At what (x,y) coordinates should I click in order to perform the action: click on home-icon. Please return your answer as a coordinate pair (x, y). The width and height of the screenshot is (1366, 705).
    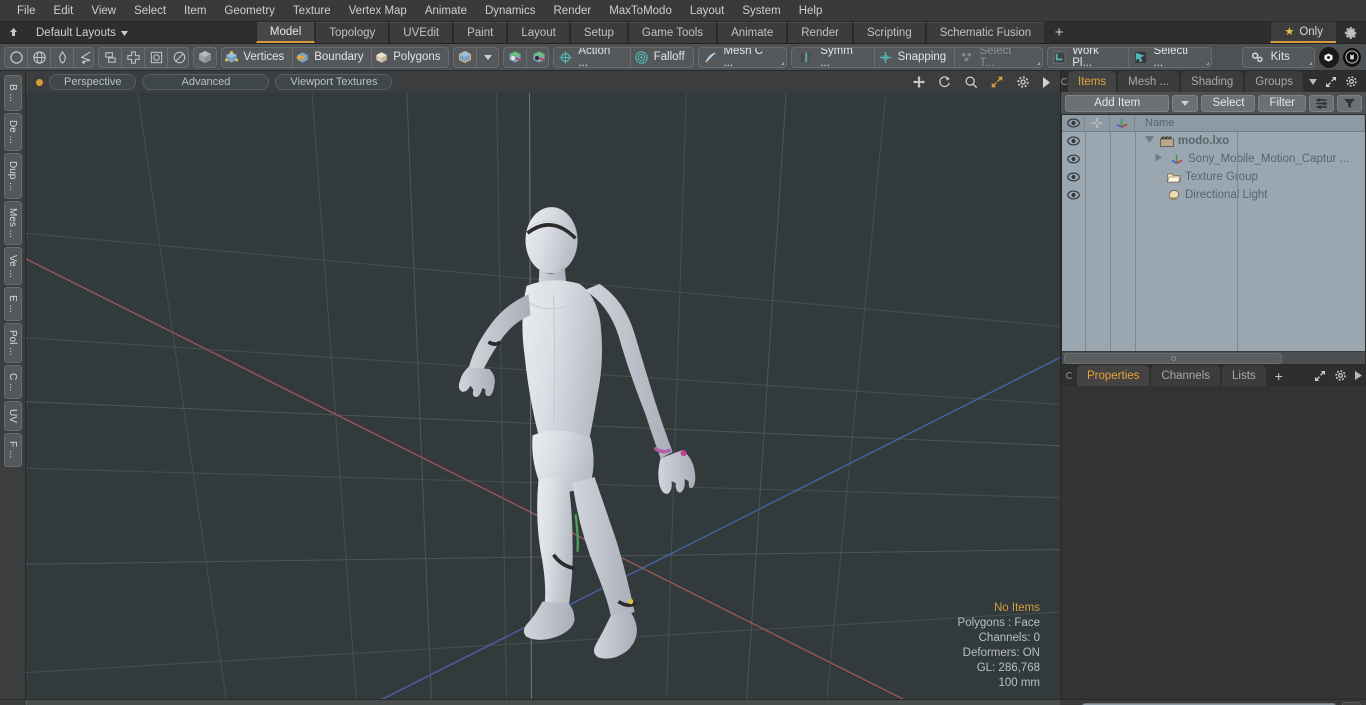
    Looking at the image, I should click on (13, 32).